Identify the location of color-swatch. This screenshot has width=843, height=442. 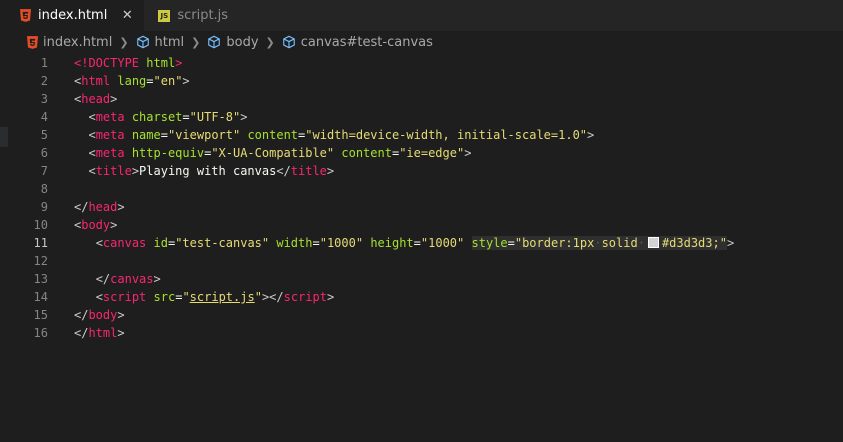
(653, 242).